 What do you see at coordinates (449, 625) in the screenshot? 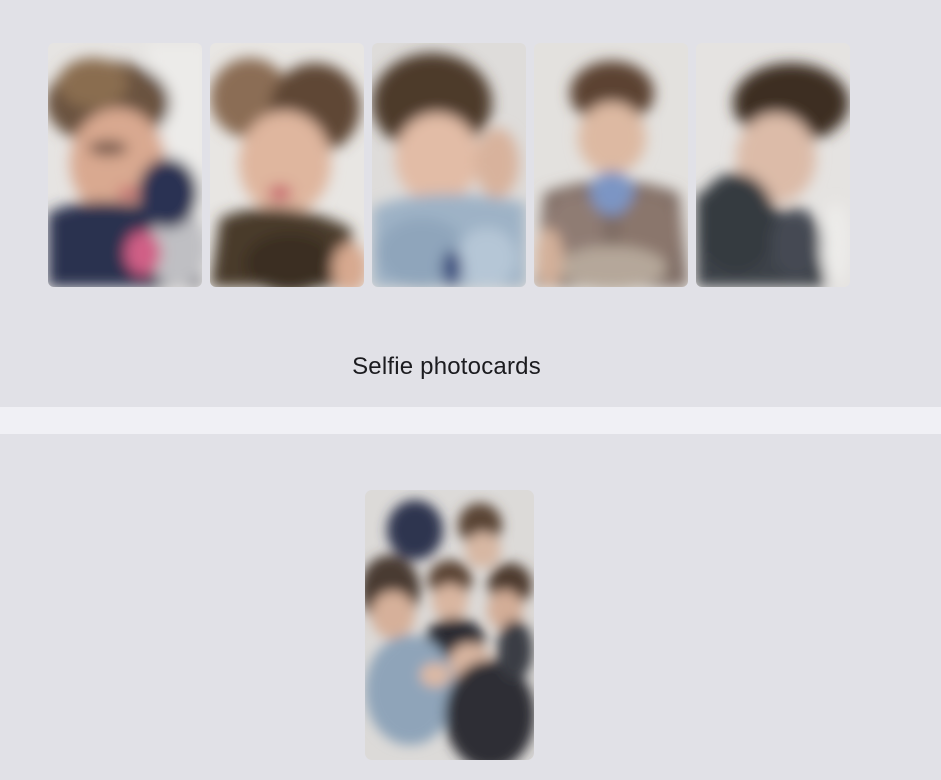
I see `group-photocard` at bounding box center [449, 625].